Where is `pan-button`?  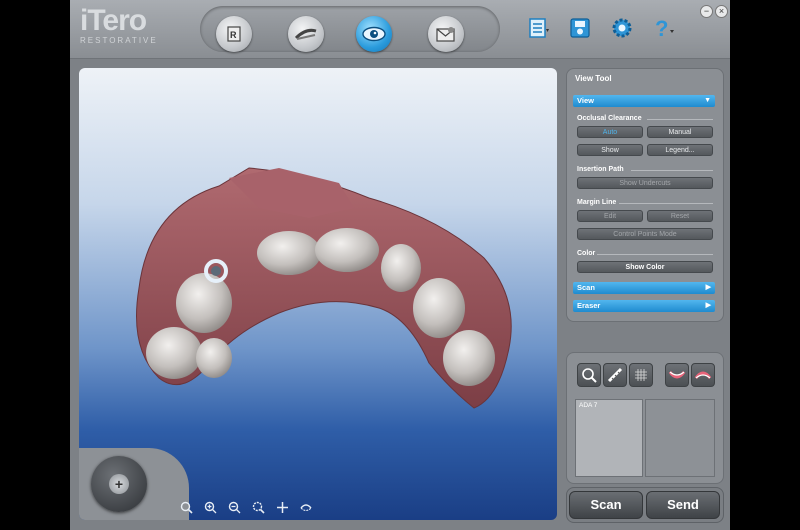 pan-button is located at coordinates (282, 507).